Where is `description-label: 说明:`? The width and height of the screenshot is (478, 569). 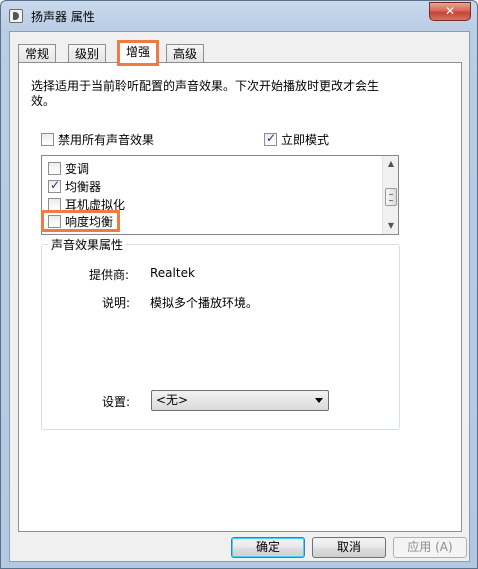
description-label: 说明: is located at coordinates (116, 303).